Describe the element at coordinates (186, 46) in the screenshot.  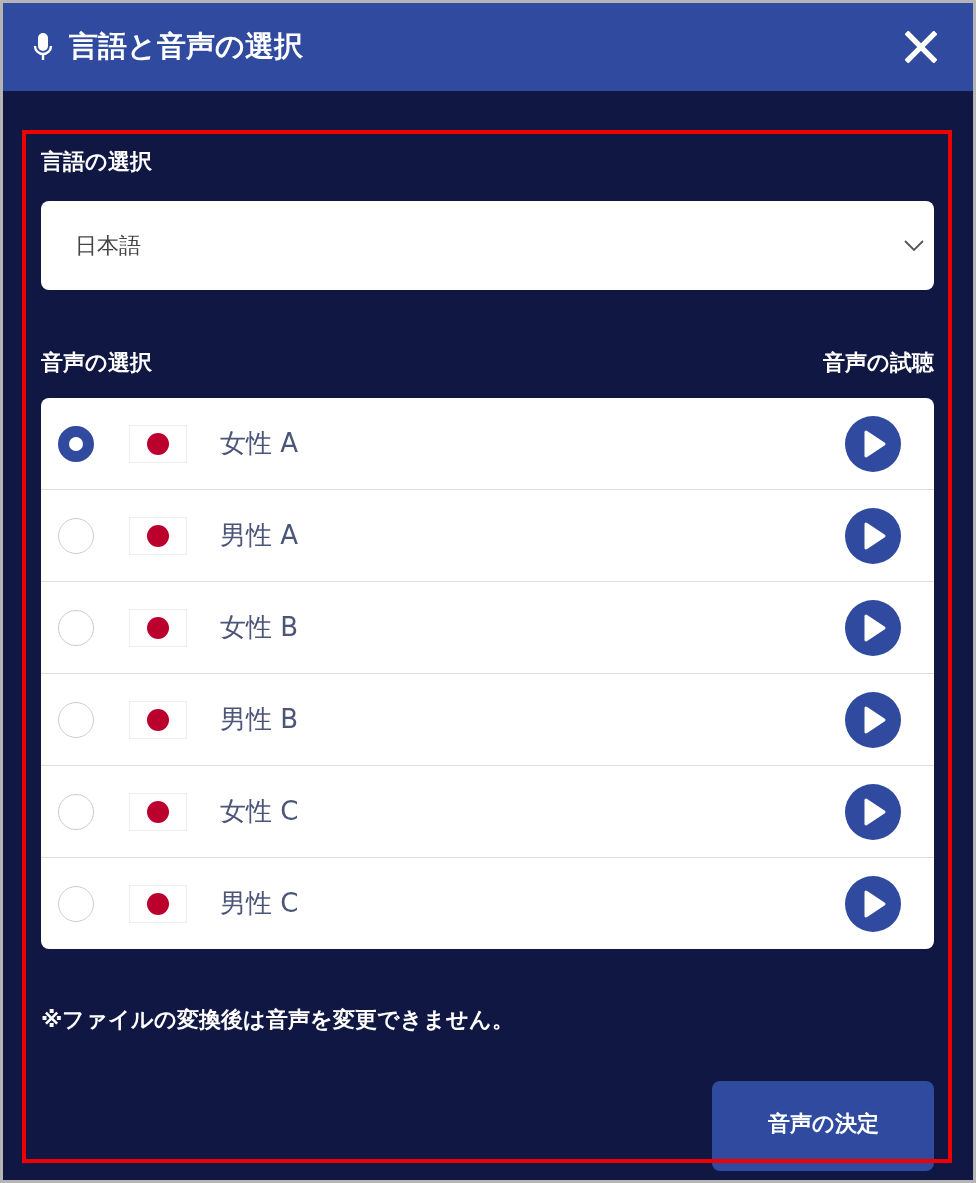
I see `dialog-title: 言語と音声の選択` at that location.